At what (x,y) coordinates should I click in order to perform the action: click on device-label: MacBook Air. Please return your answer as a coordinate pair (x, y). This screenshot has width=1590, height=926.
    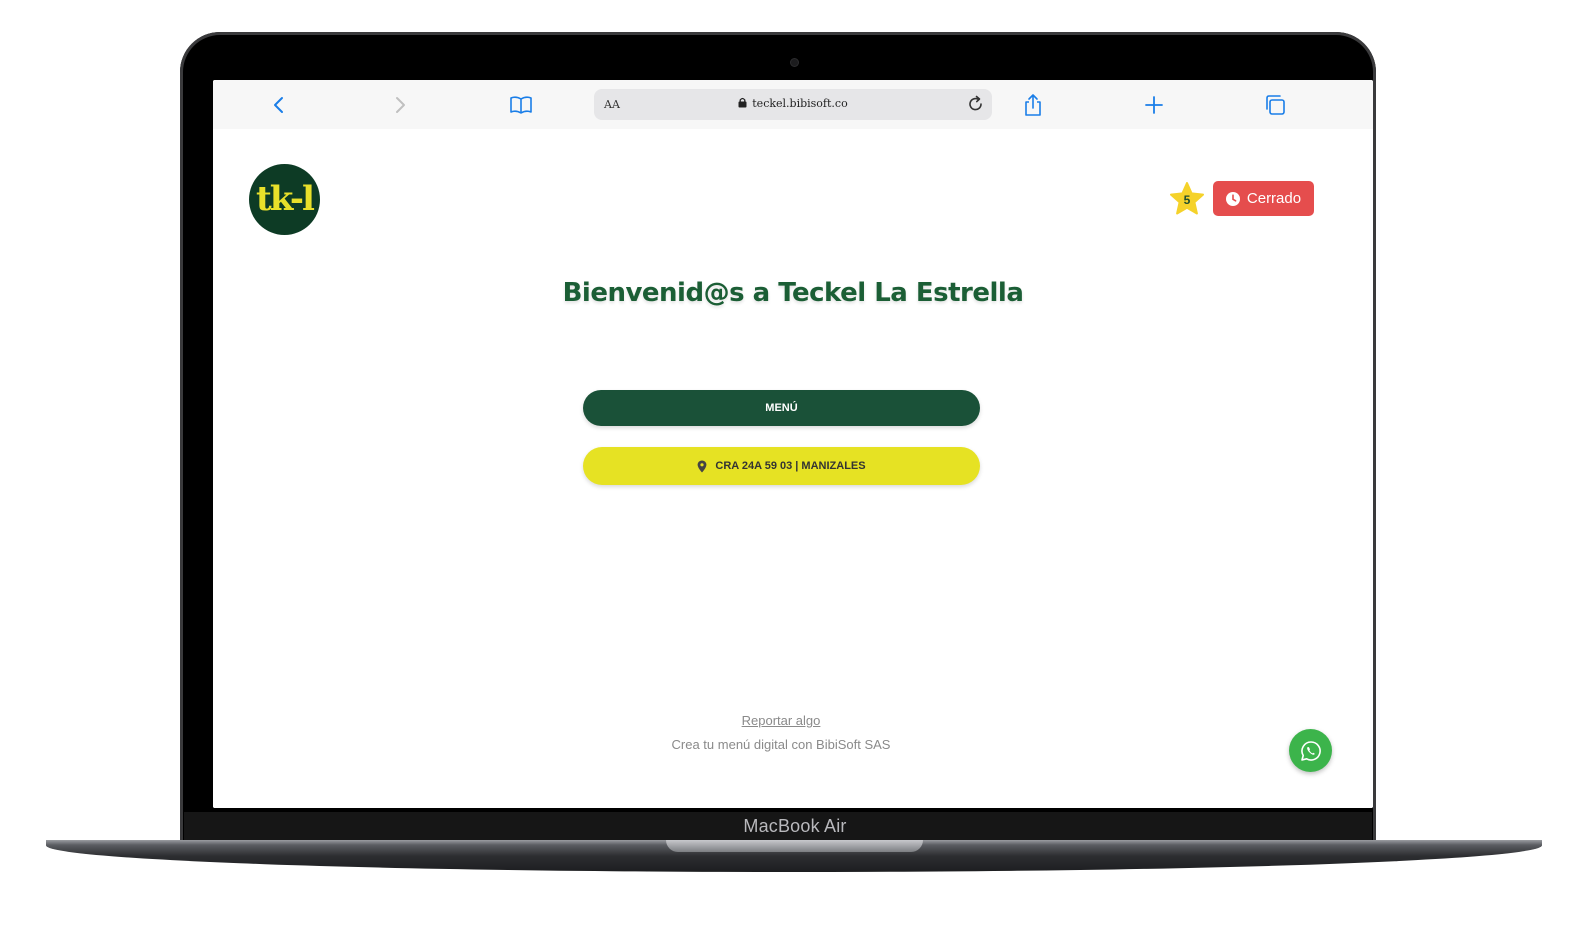
    Looking at the image, I should click on (795, 826).